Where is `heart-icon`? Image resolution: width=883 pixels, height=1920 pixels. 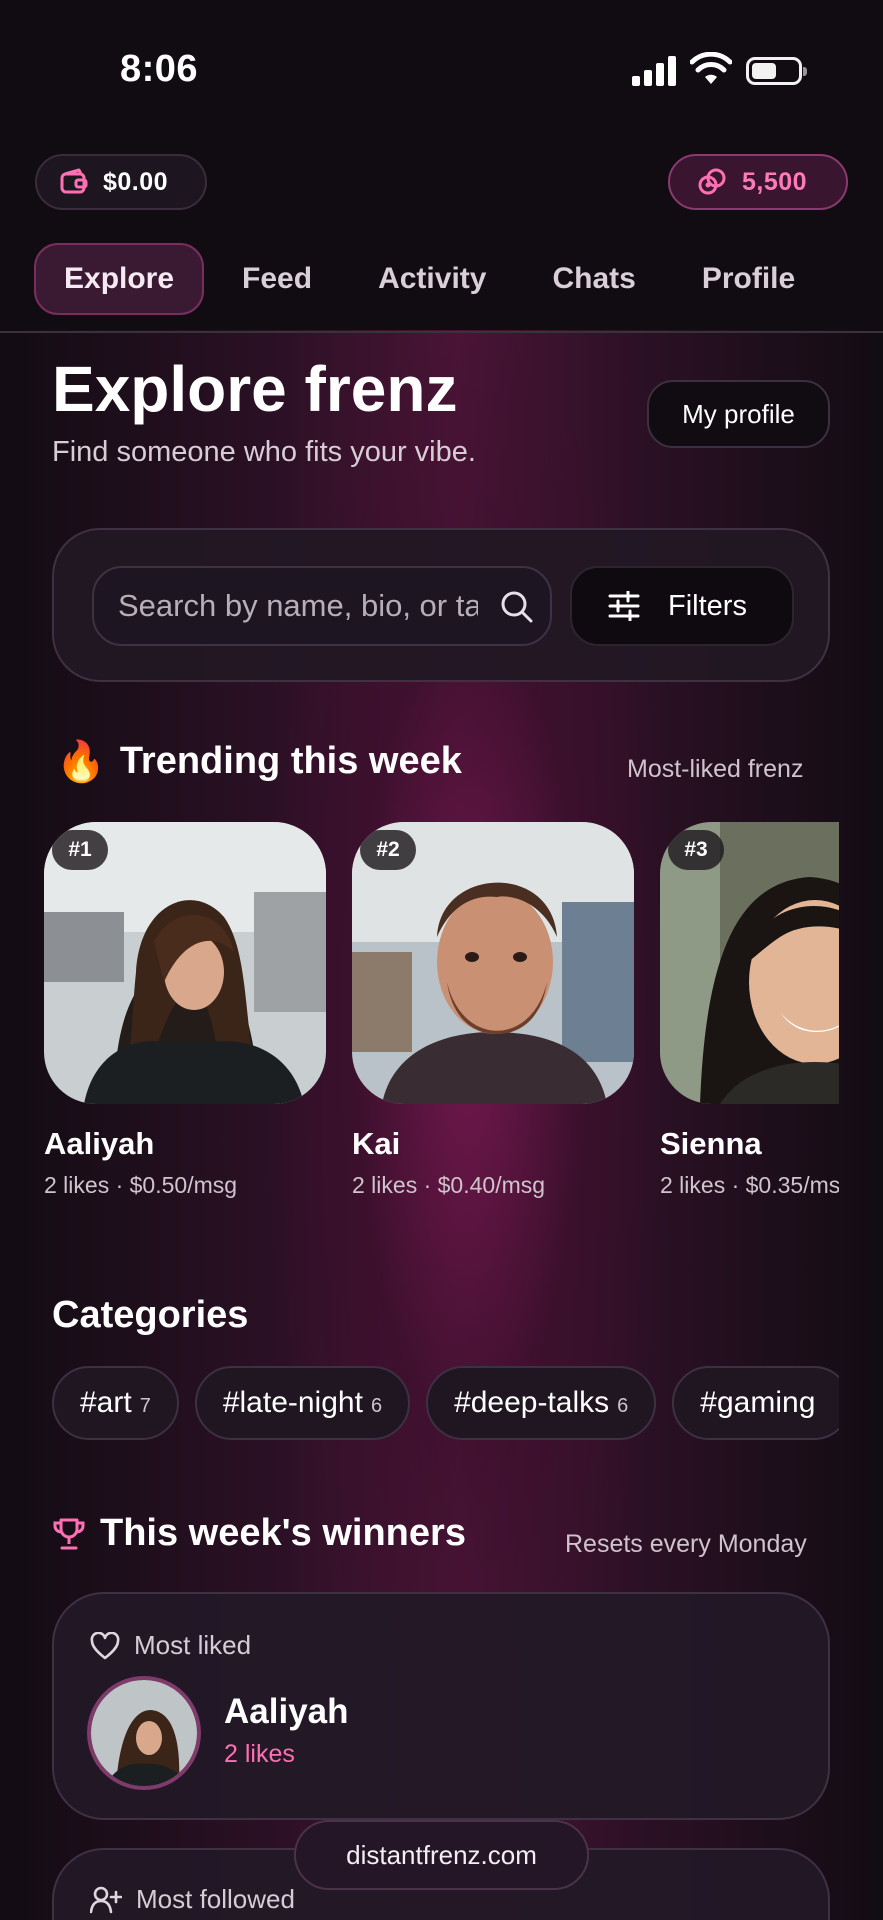
heart-icon is located at coordinates (105, 1645).